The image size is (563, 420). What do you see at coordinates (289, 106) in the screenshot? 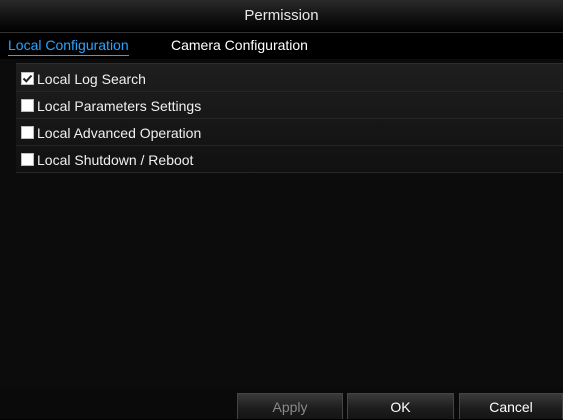
I see `permission-item-local-parameters-settings: Local Parameters Settings` at bounding box center [289, 106].